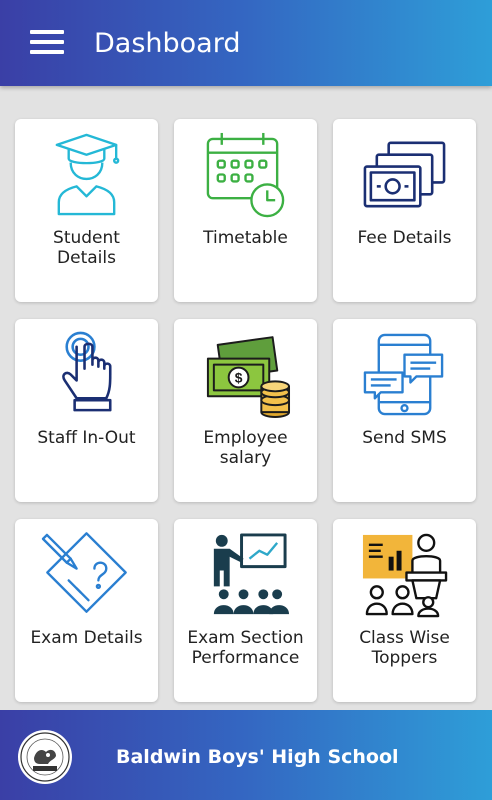 This screenshot has height=800, width=492. What do you see at coordinates (403, 374) in the screenshot?
I see `mobile-chat-icon` at bounding box center [403, 374].